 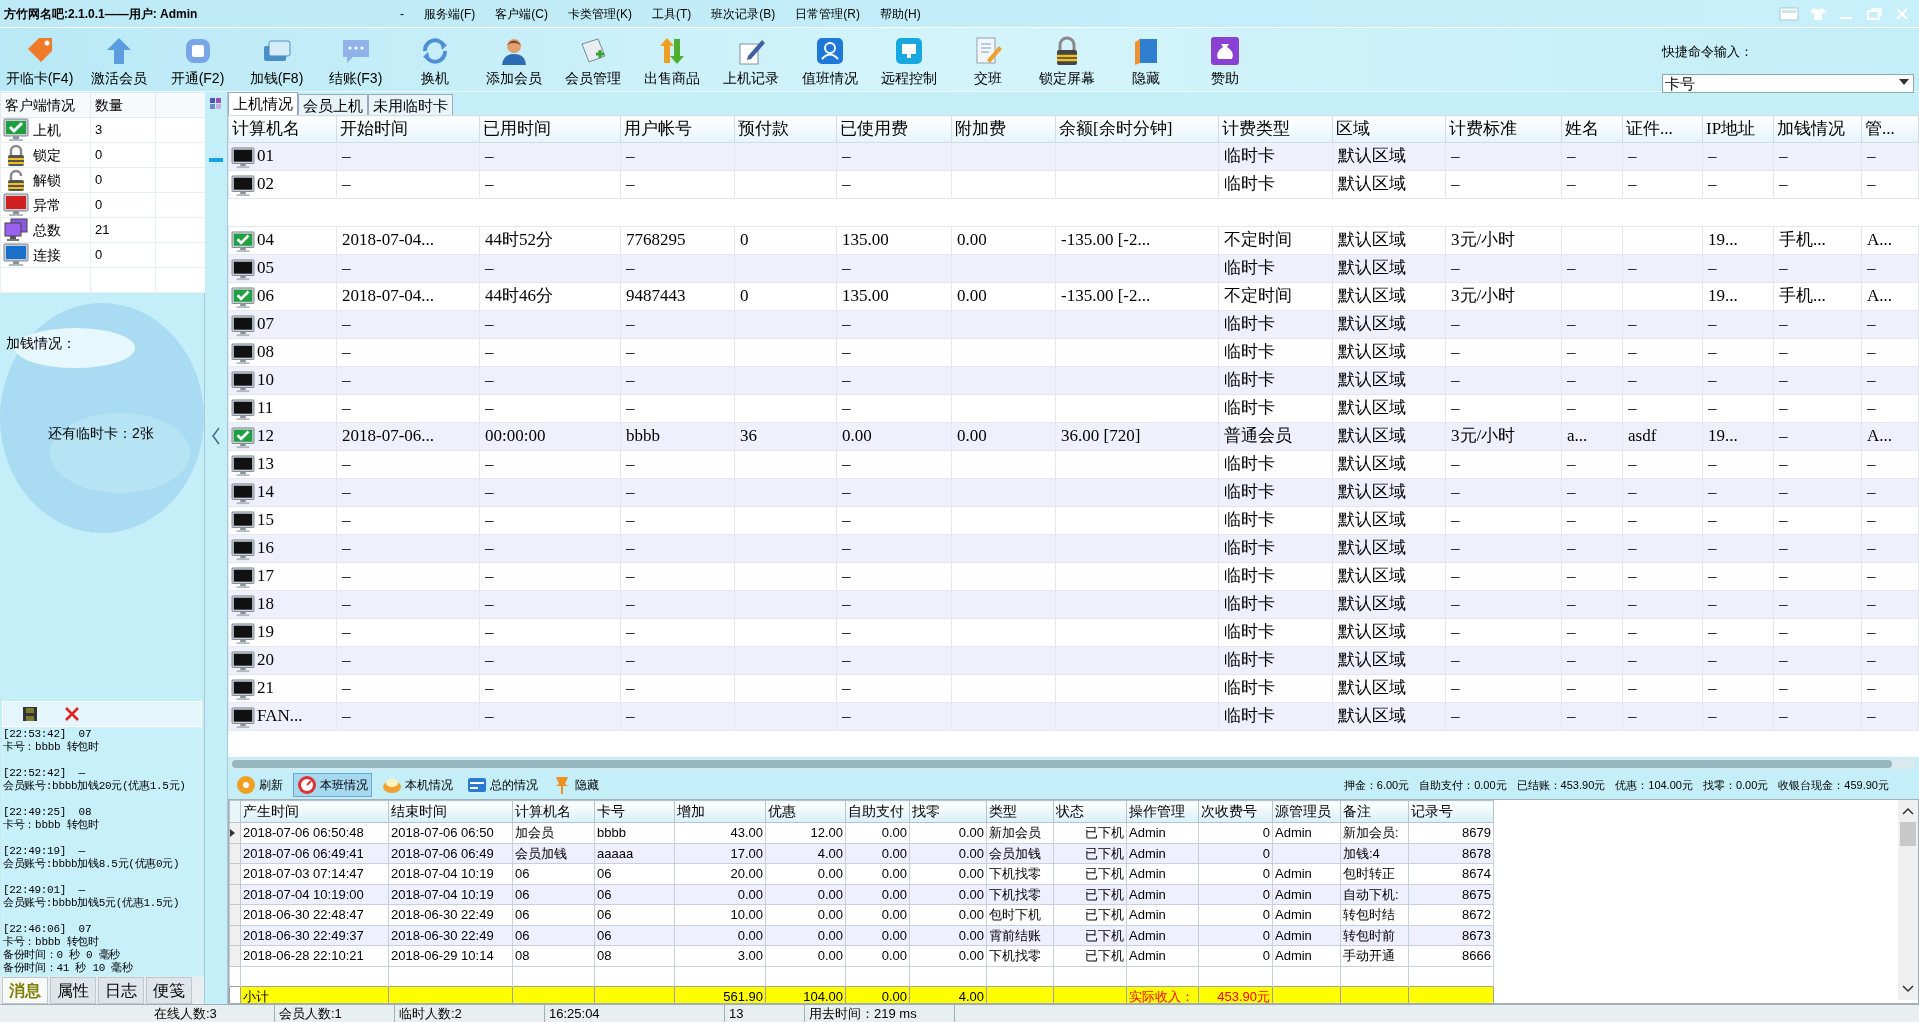 What do you see at coordinates (1389, 128) in the screenshot?
I see `column-header: 区域` at bounding box center [1389, 128].